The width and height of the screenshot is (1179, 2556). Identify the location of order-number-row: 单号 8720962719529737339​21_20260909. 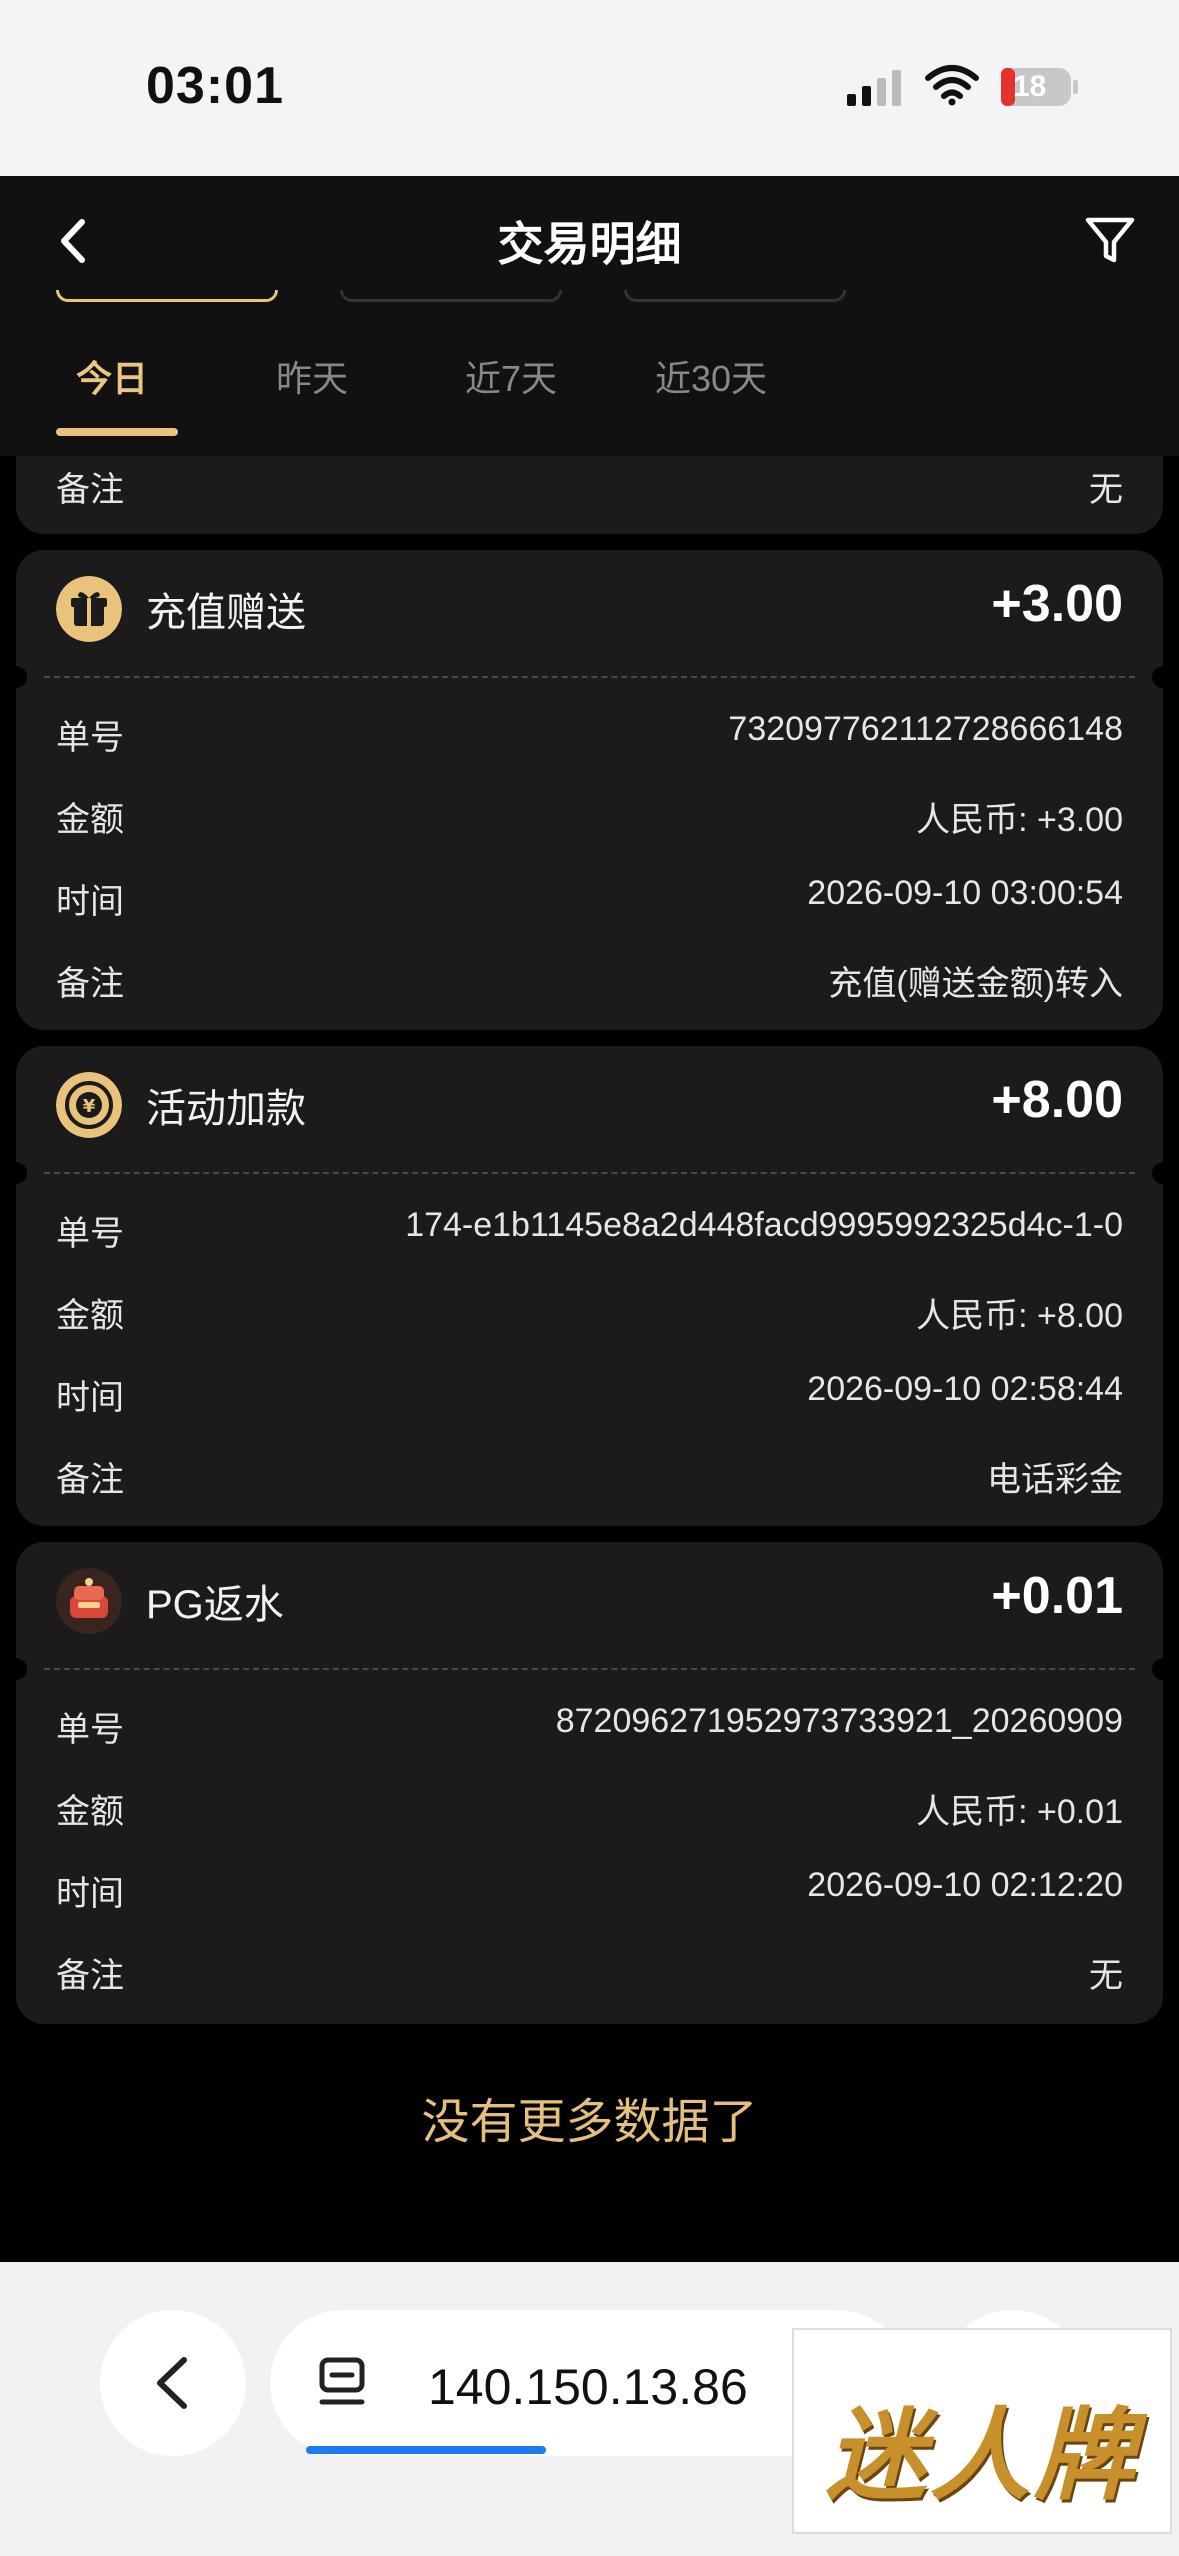
(589, 1732).